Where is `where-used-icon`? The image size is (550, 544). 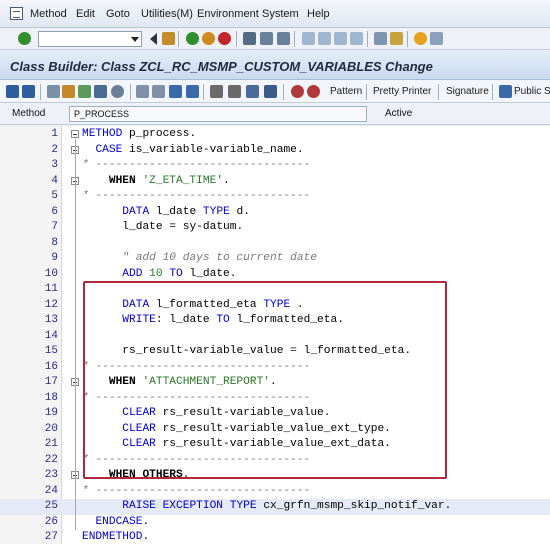 where-used-icon is located at coordinates (100, 91).